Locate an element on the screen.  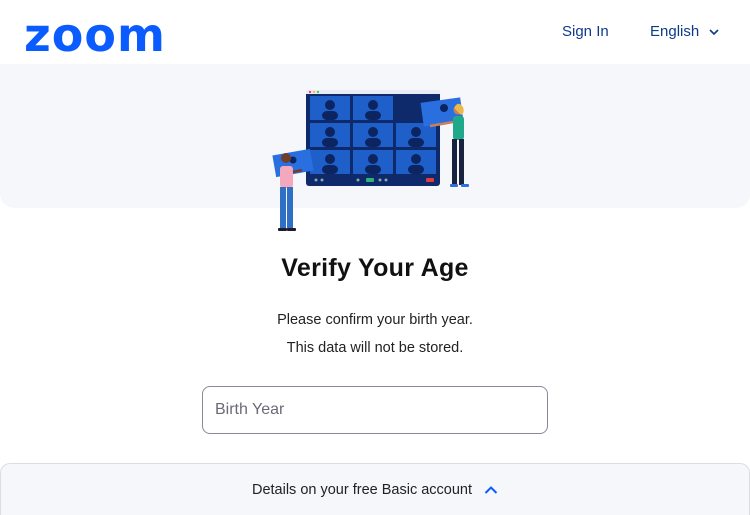
basic-account-details-toggle: Details on your free Basic account is located at coordinates (375, 489).